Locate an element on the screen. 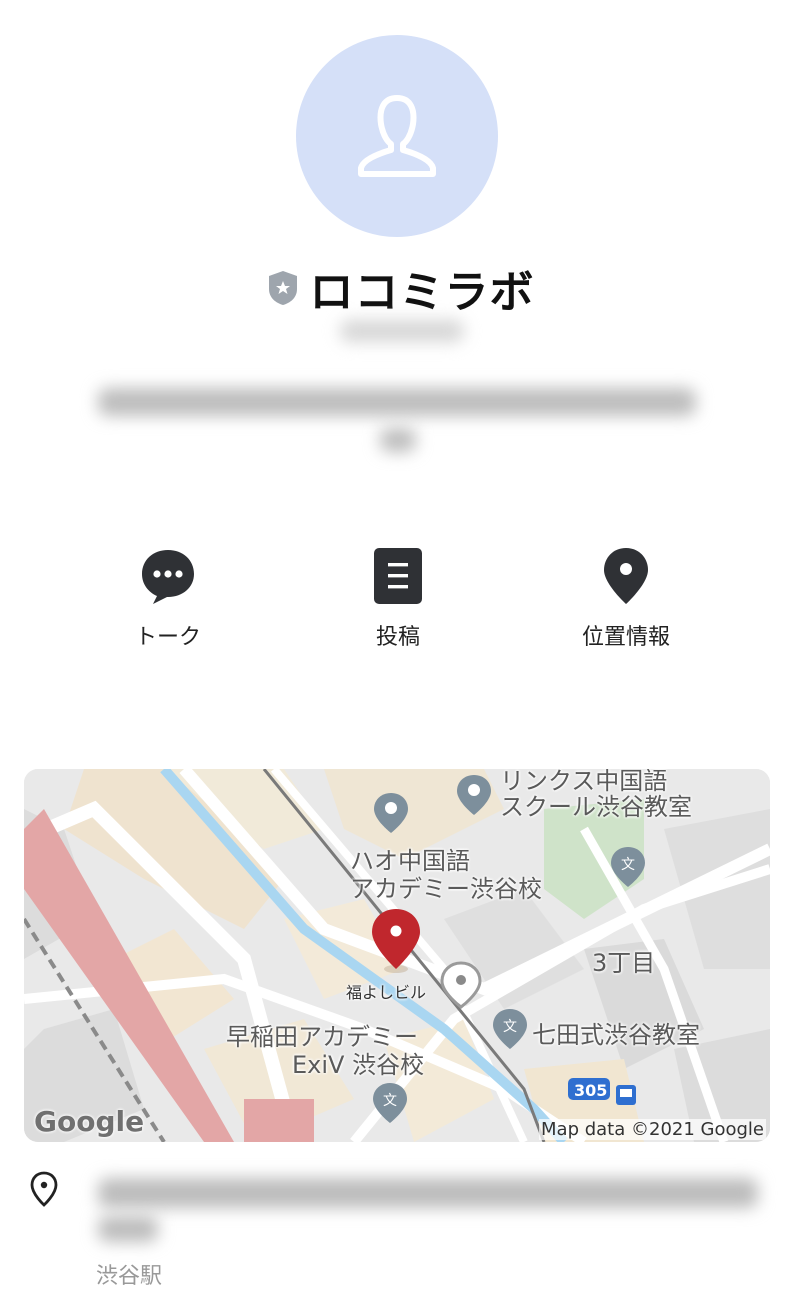  nearest-station: 渋谷駅 is located at coordinates (129, 1276).